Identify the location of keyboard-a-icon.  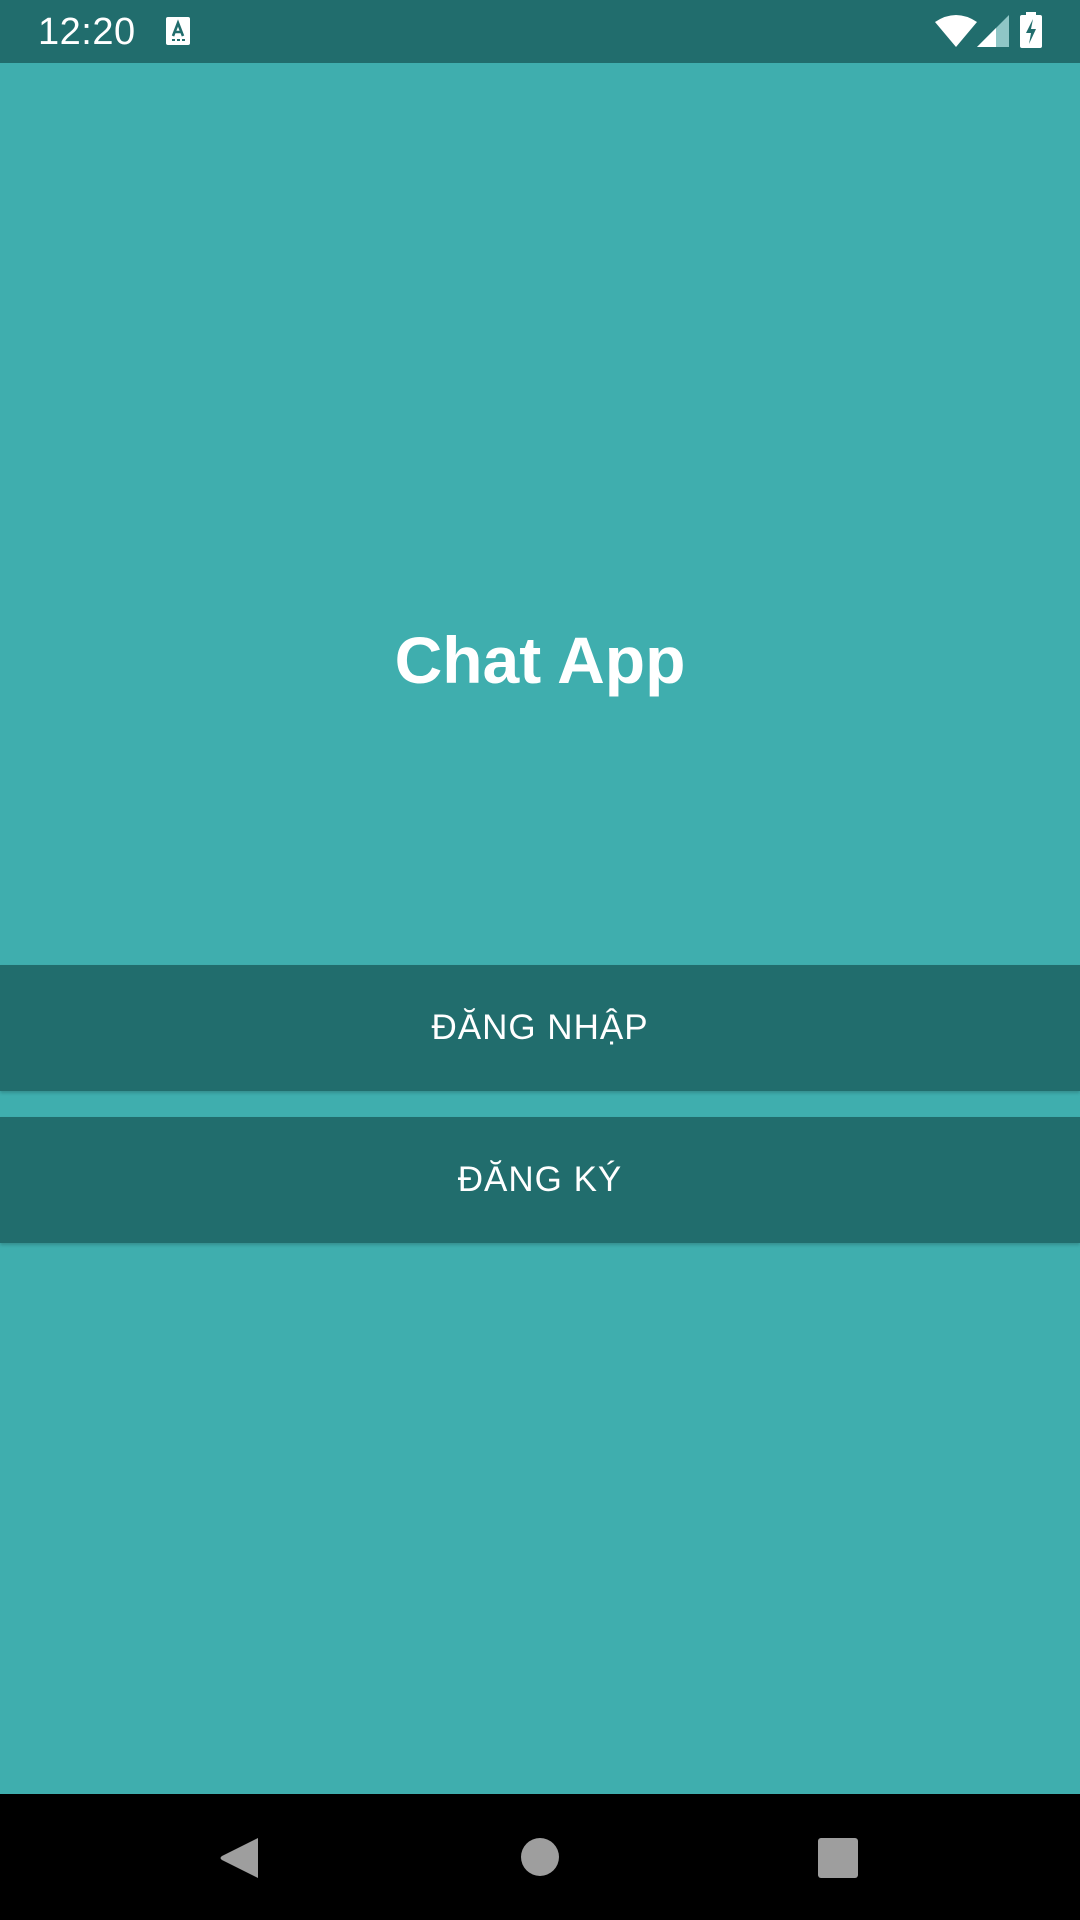
(178, 31).